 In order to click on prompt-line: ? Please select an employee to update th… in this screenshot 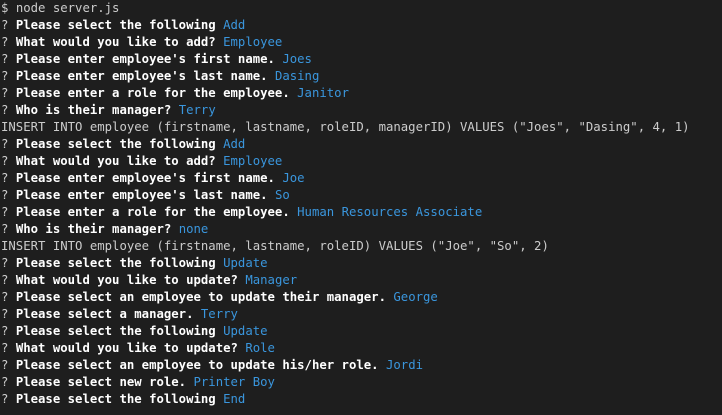, I will do `click(361, 297)`.